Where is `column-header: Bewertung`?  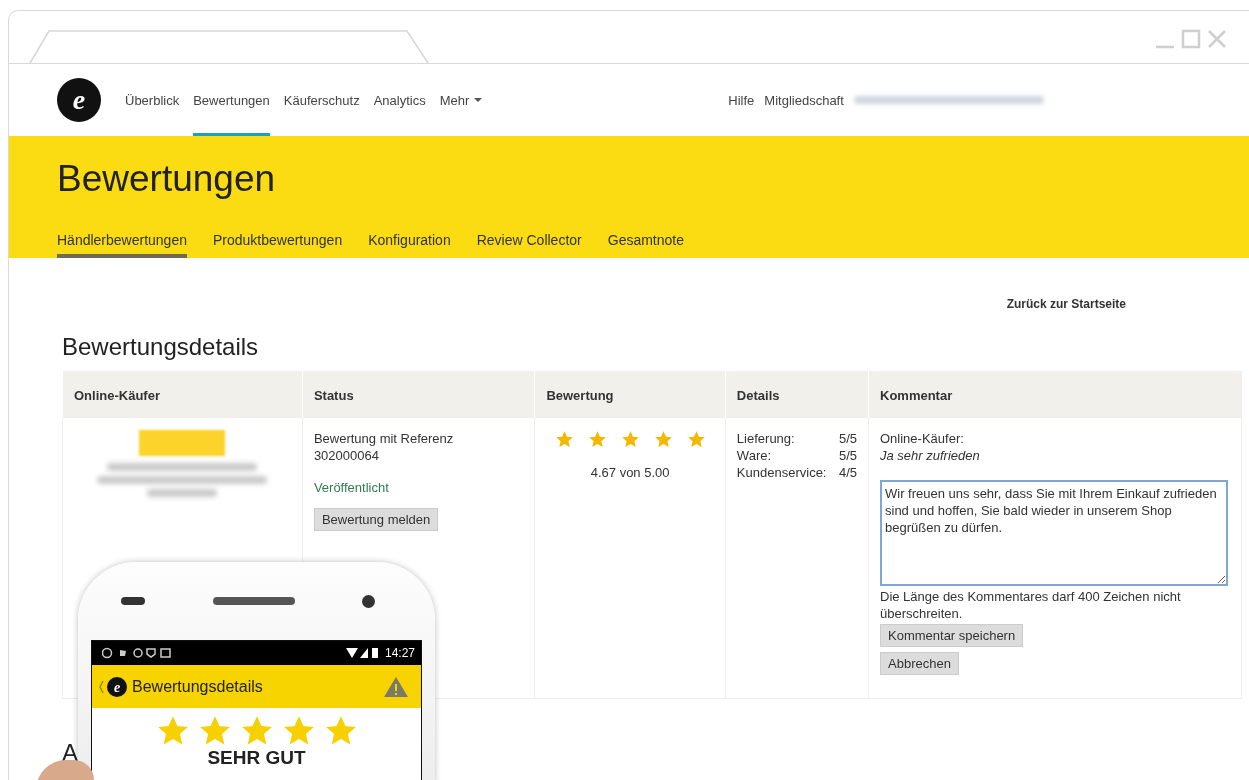 column-header: Bewertung is located at coordinates (630, 394).